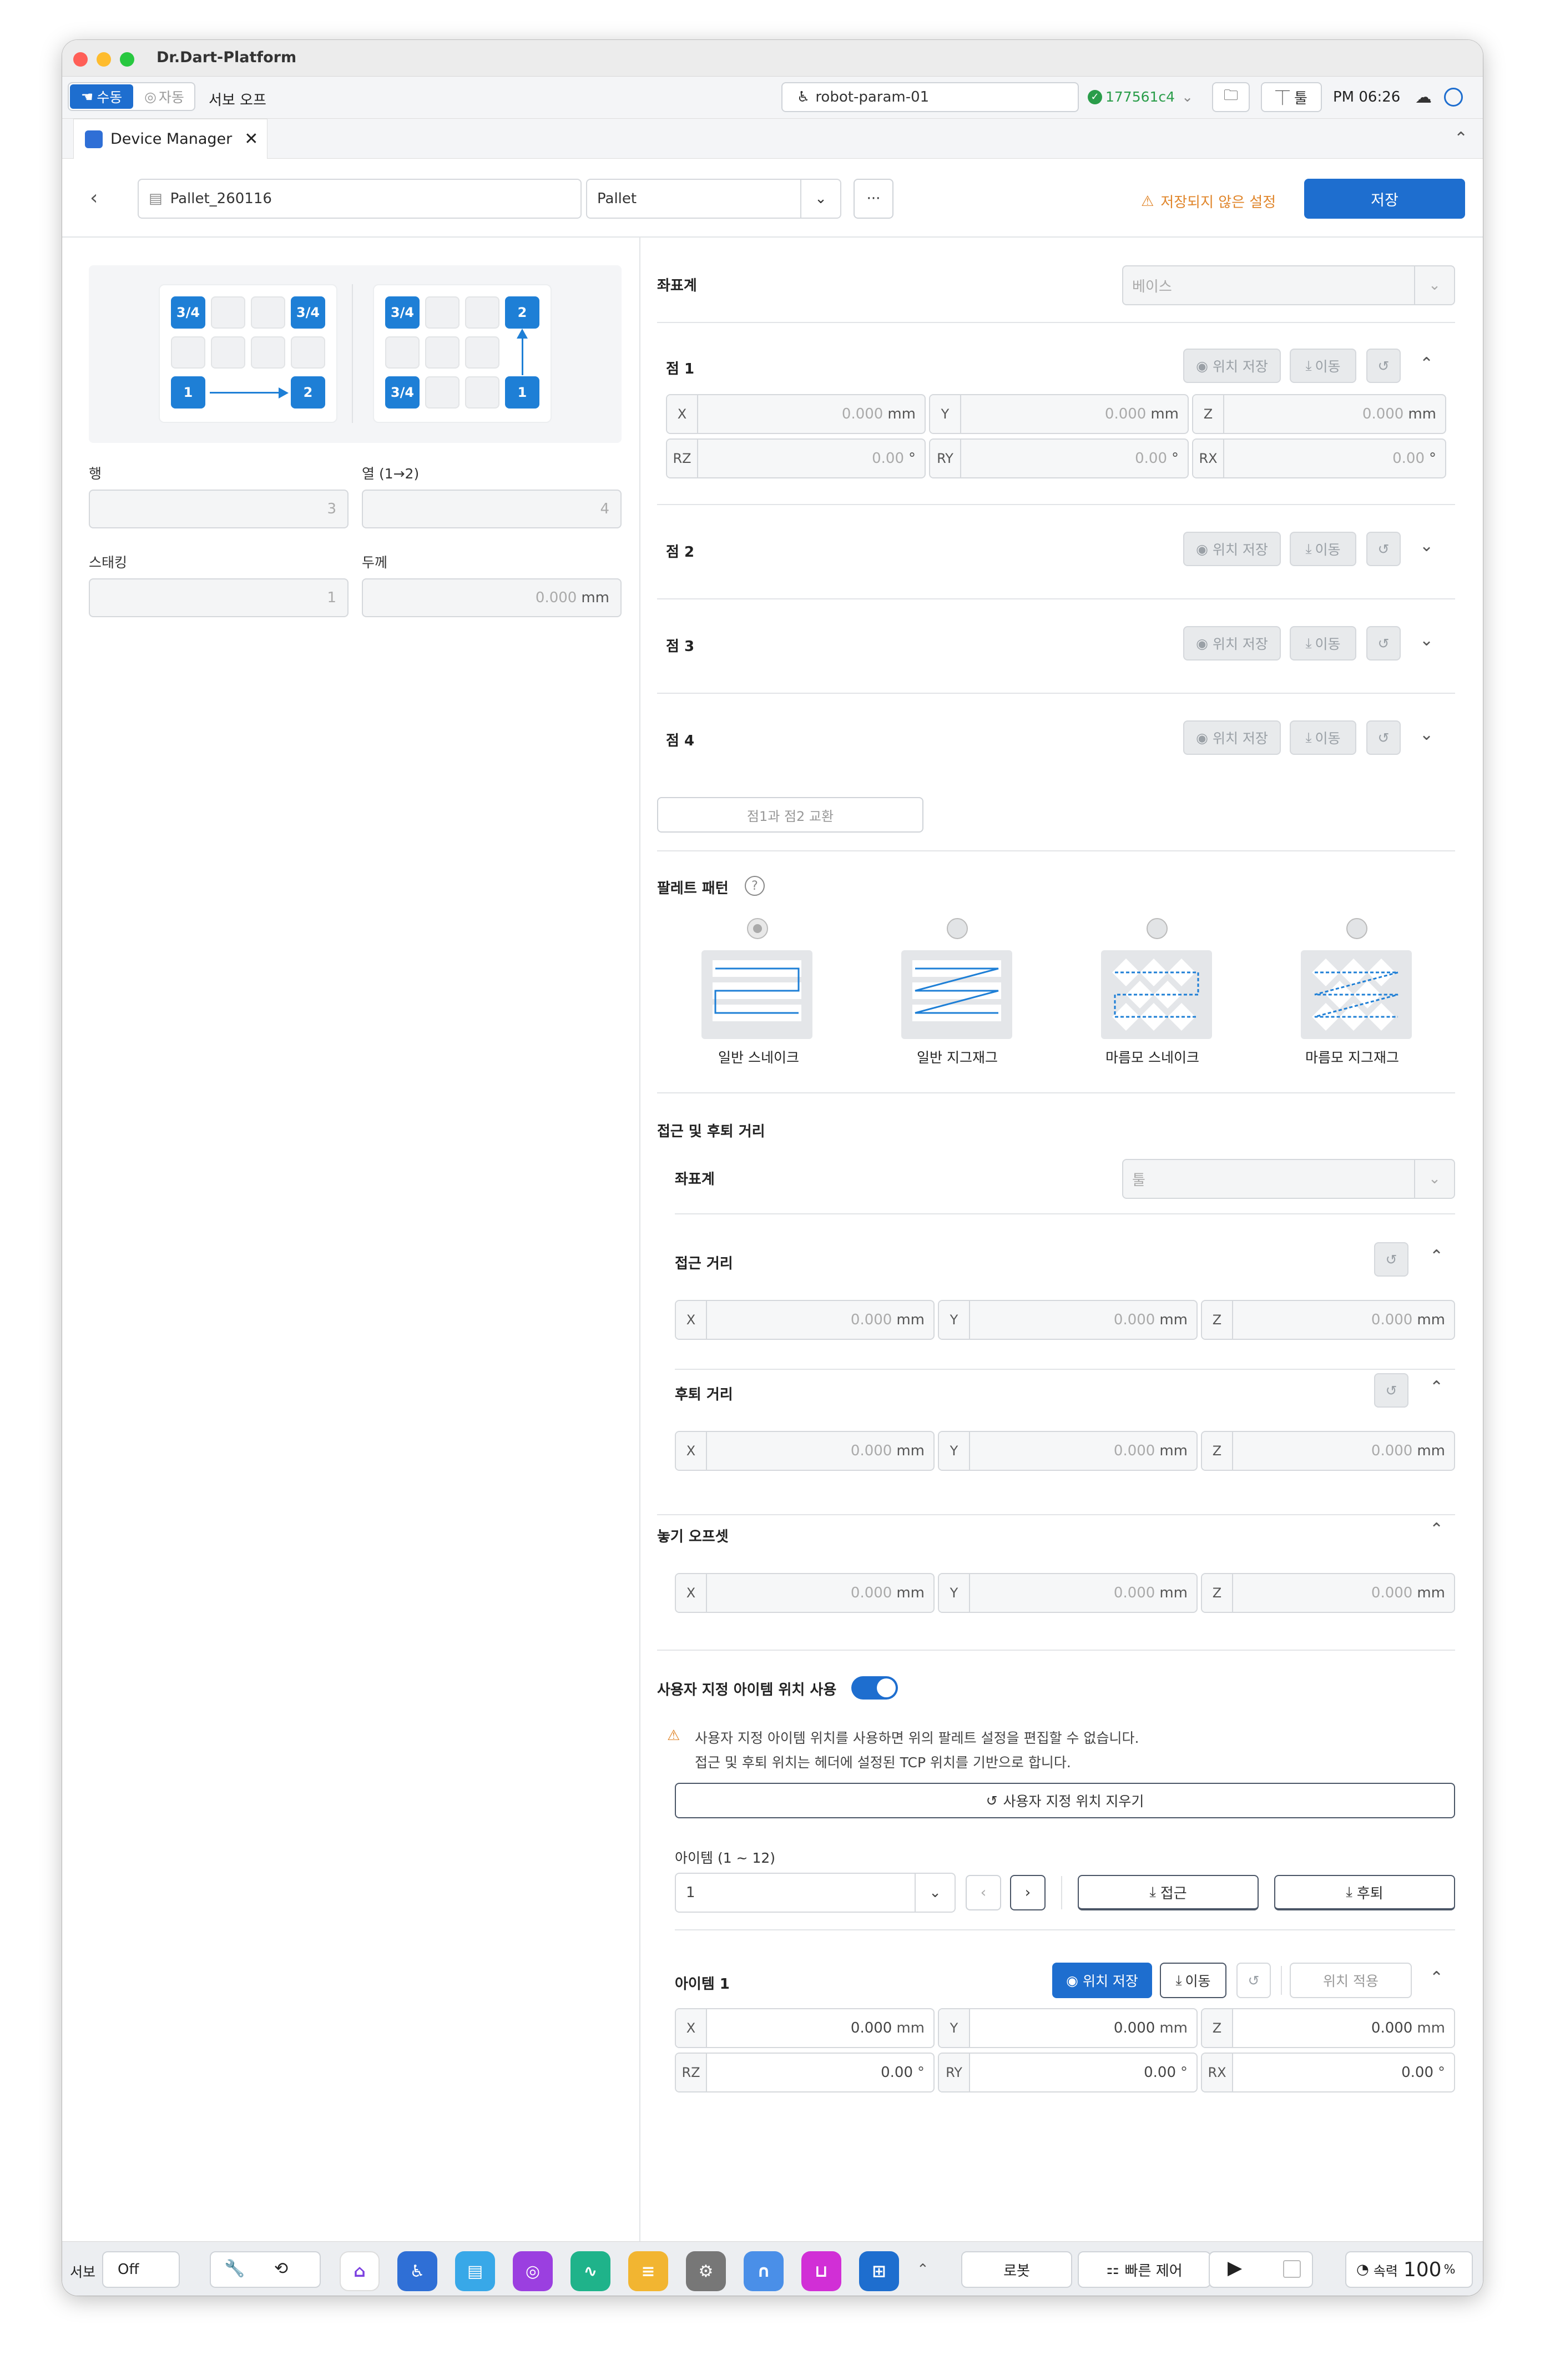  Describe the element at coordinates (821, 2271) in the screenshot. I see `pallet-app-icon: ⊔` at that location.